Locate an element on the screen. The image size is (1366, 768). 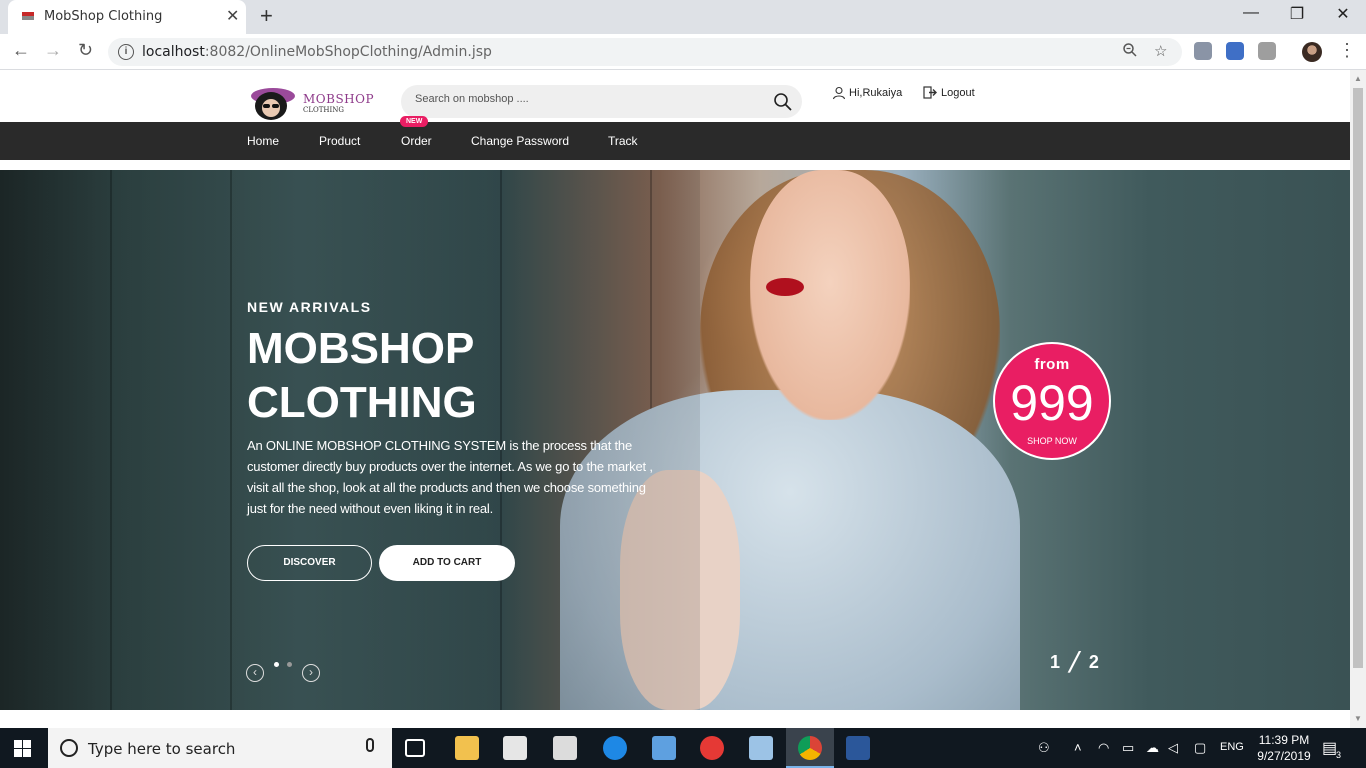
clock-date: 9/27/2019 is located at coordinates (1284, 756).